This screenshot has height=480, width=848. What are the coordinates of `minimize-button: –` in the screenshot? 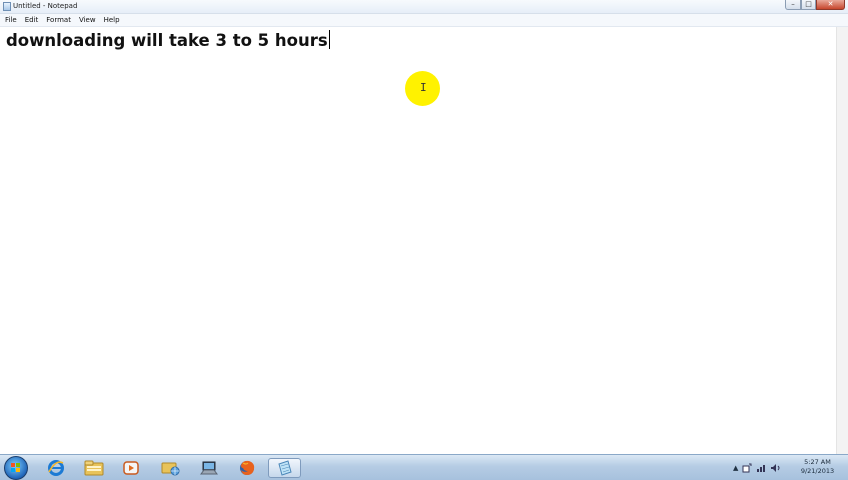 It's located at (793, 5).